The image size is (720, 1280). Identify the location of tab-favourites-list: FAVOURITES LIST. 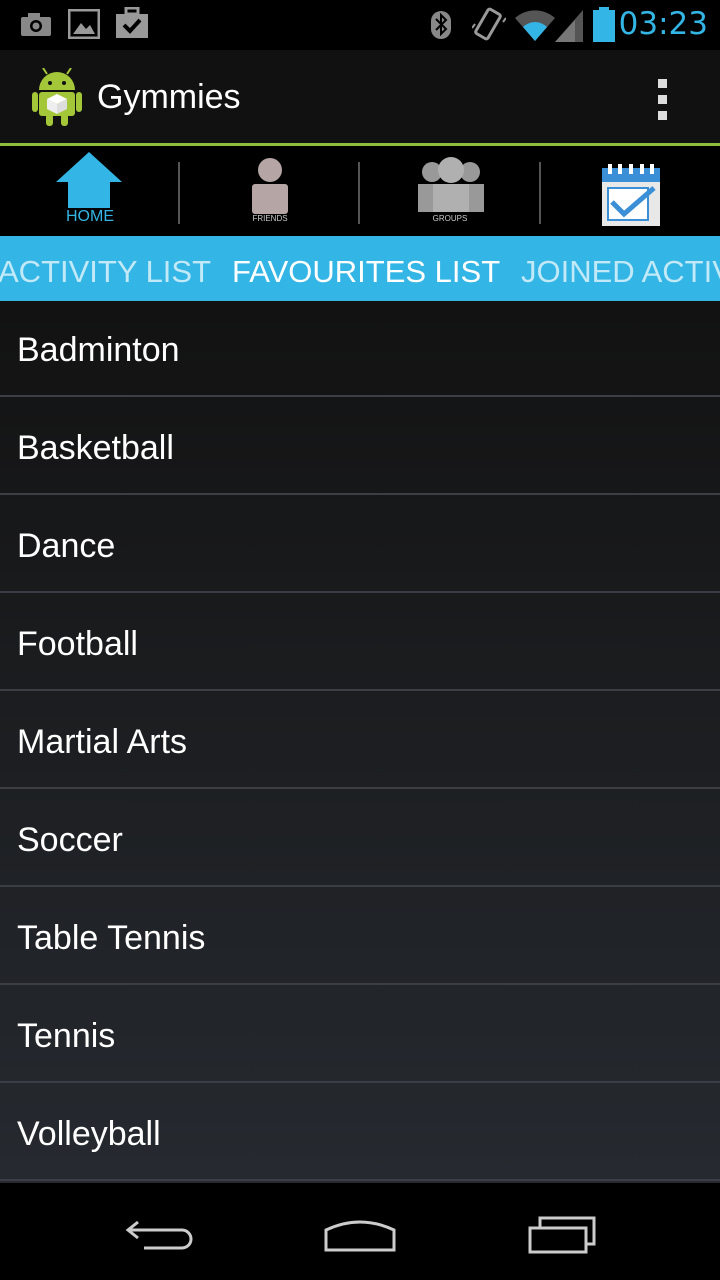
(366, 272).